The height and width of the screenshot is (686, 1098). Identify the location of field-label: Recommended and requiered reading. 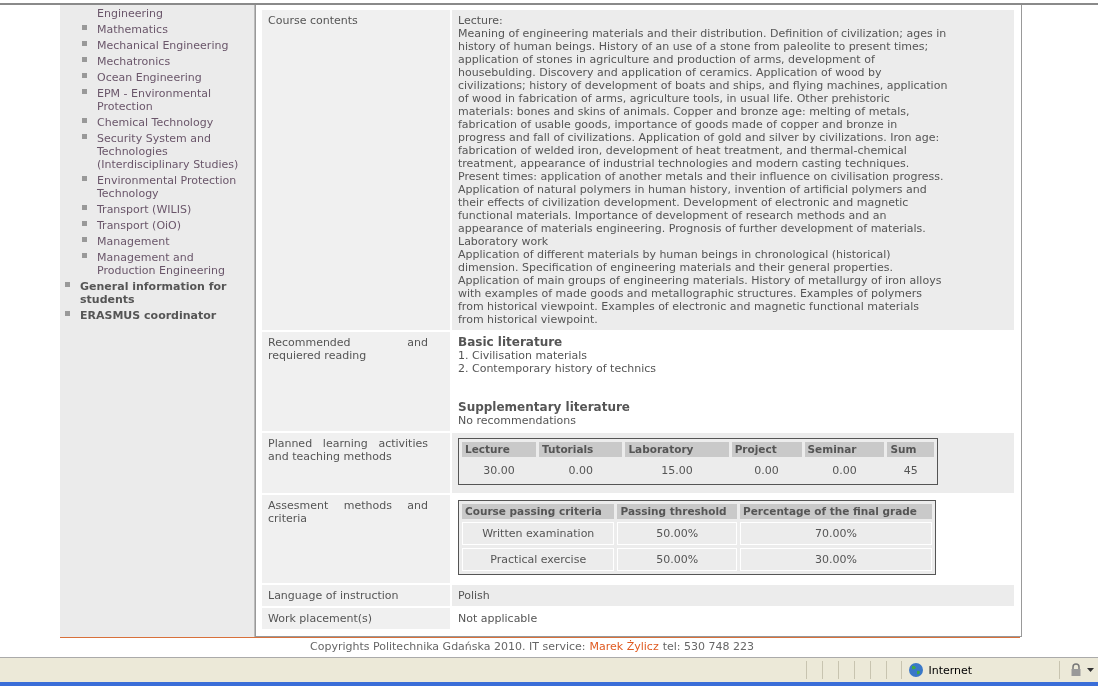
(348, 348).